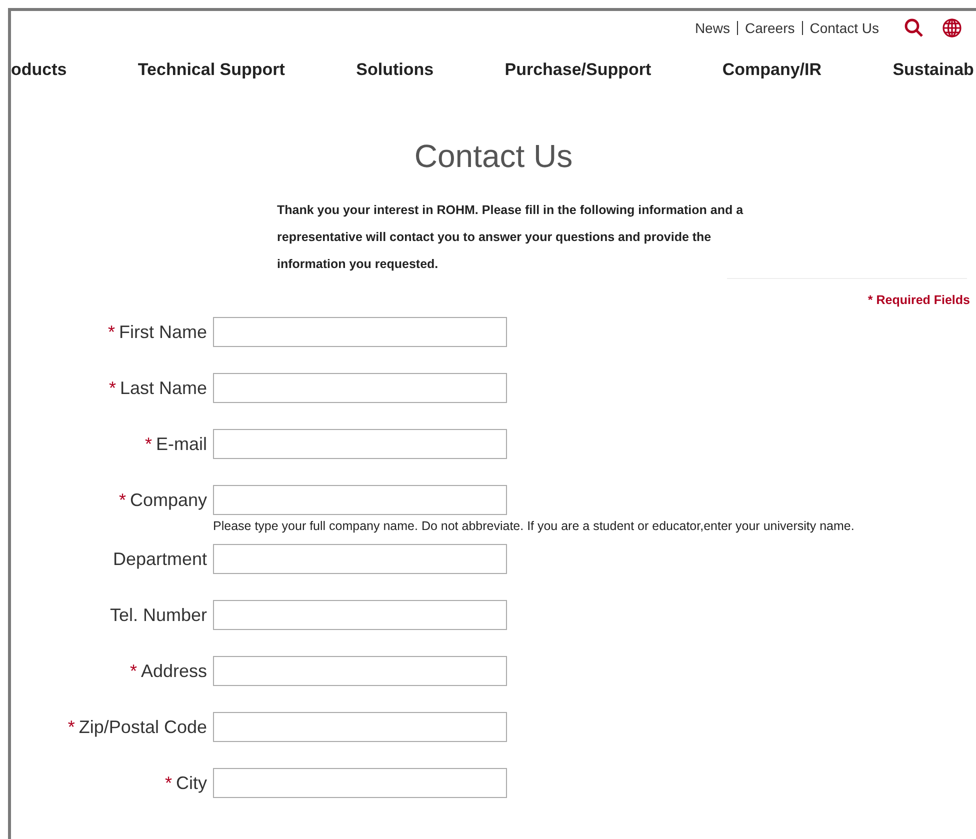 The height and width of the screenshot is (839, 976). I want to click on field-label: E-mail, so click(181, 444).